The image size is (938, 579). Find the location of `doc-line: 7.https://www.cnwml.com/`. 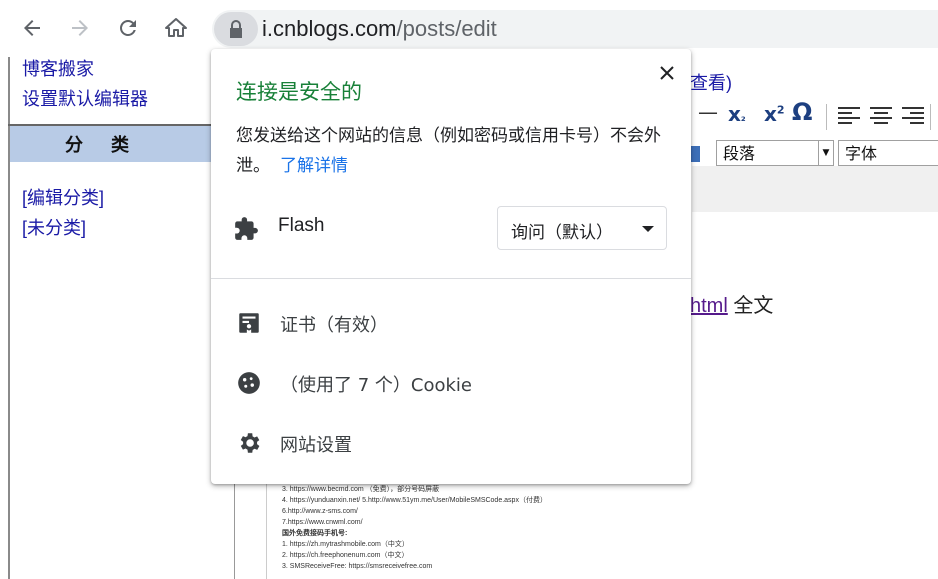

doc-line: 7.https://www.cnwml.com/ is located at coordinates (322, 522).